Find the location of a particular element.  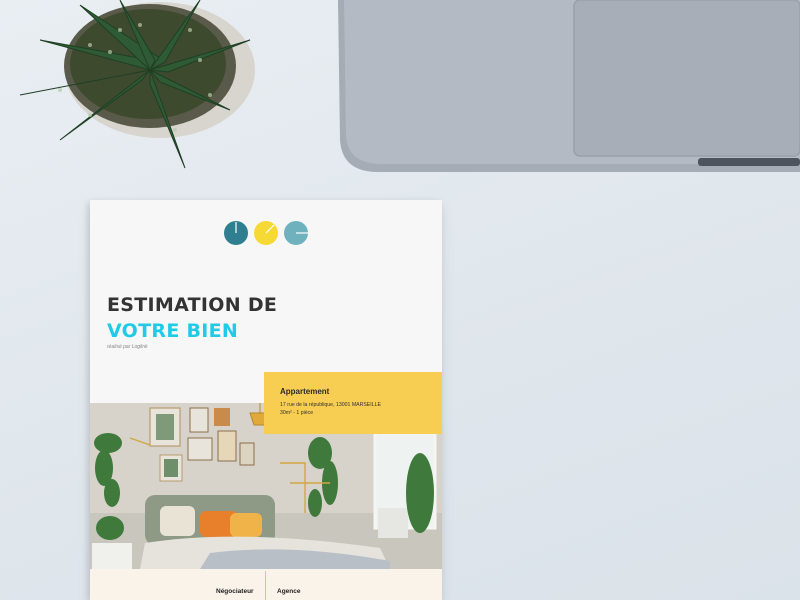

title-line-1: ESTIMATION DE is located at coordinates (192, 305).